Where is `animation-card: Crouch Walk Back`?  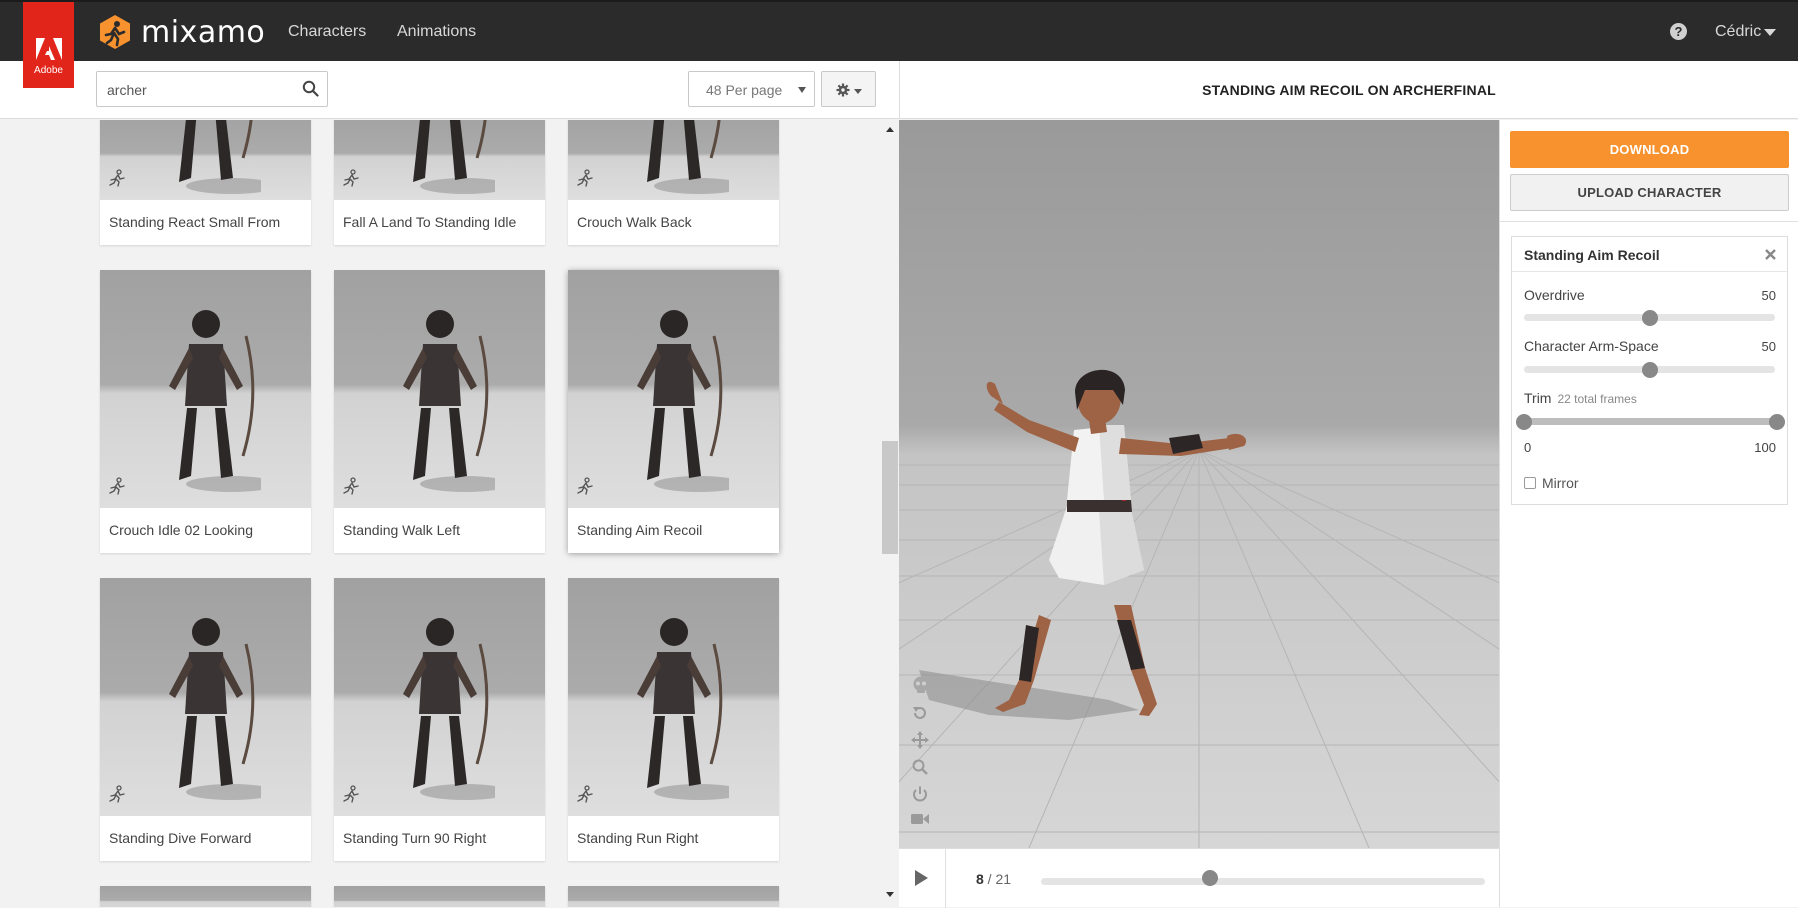
animation-card: Crouch Walk Back is located at coordinates (673, 182).